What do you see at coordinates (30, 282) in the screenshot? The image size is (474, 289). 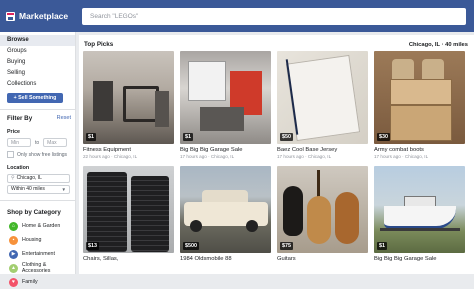 I see `category-label: Family` at bounding box center [30, 282].